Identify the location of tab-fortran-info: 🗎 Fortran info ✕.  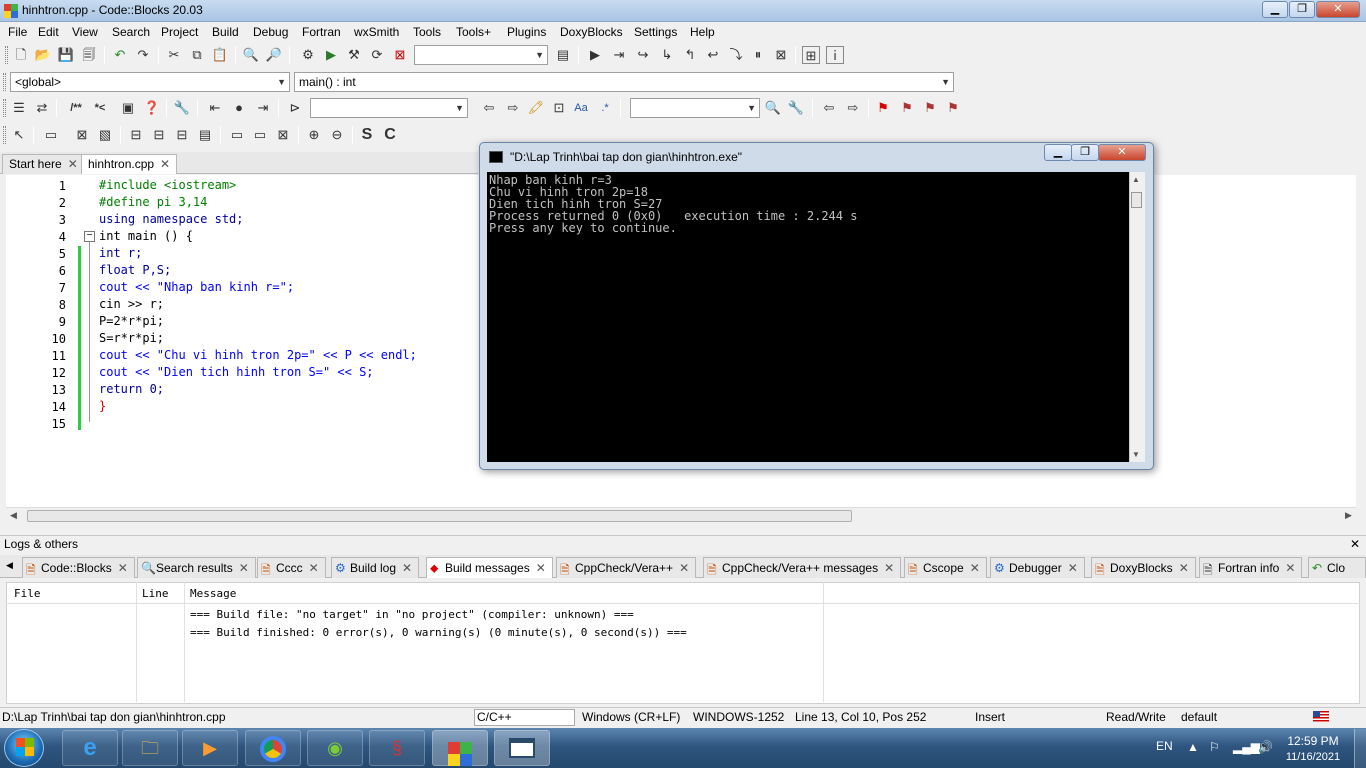
(1251, 567).